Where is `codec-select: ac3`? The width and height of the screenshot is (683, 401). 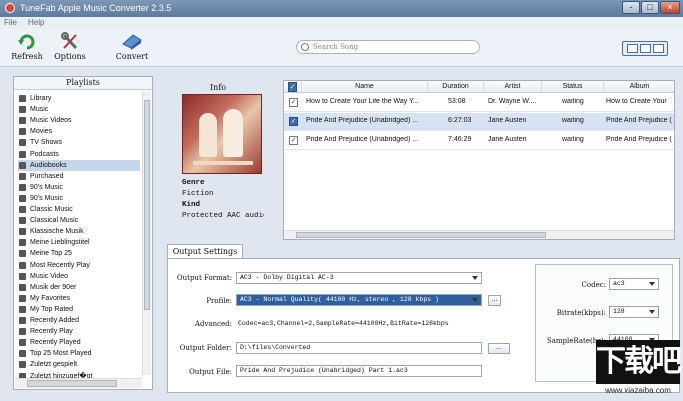
codec-select: ac3 is located at coordinates (634, 284).